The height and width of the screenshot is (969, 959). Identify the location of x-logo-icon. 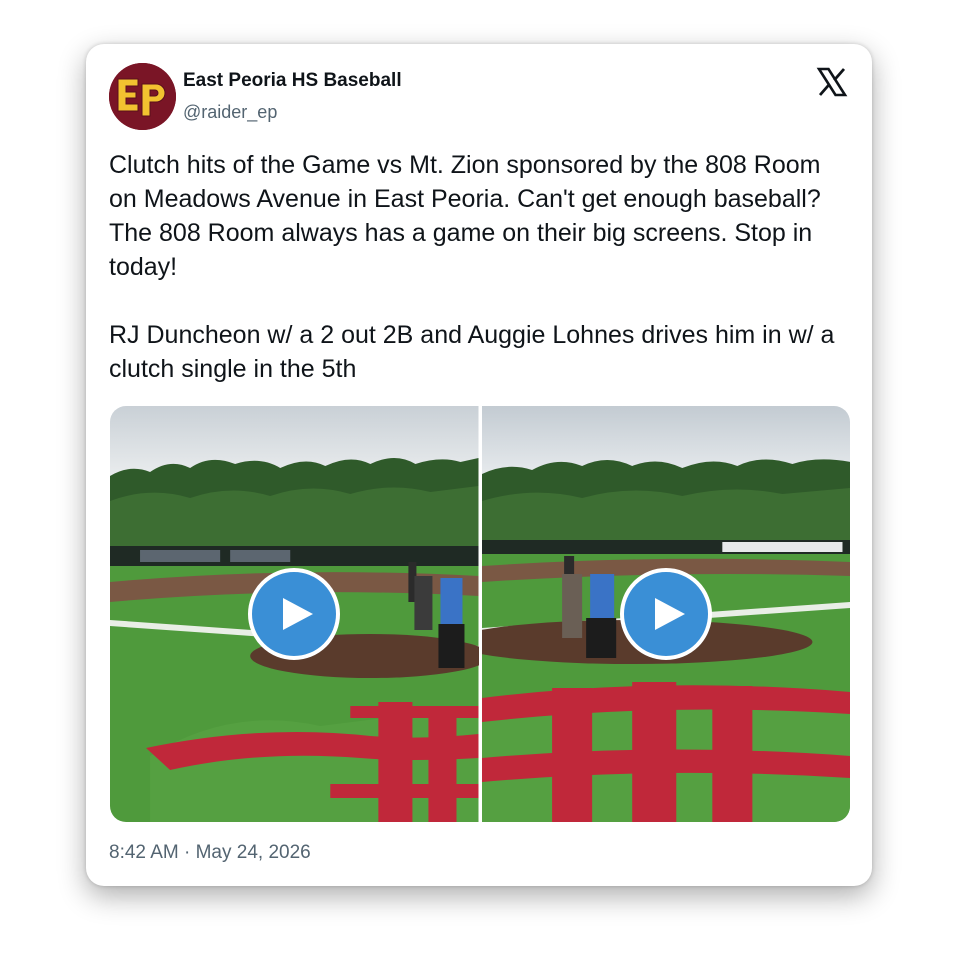
(832, 82).